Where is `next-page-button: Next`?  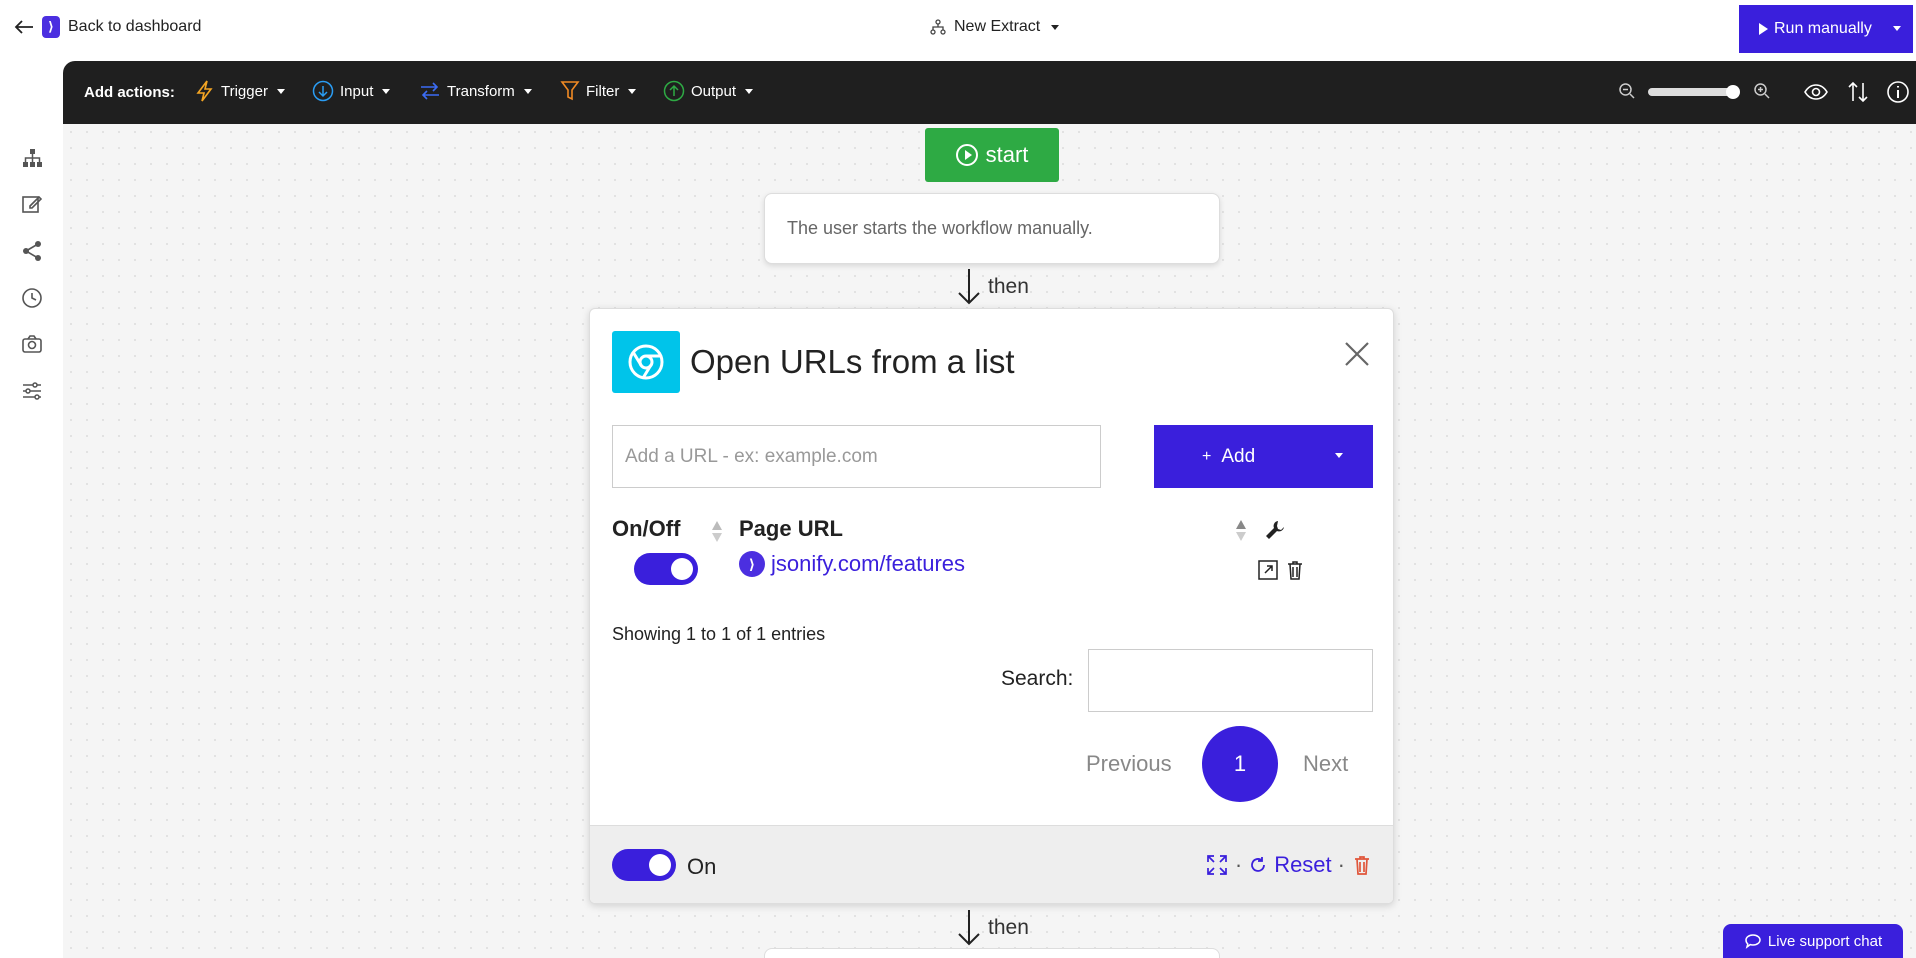
next-page-button: Next is located at coordinates (1325, 764).